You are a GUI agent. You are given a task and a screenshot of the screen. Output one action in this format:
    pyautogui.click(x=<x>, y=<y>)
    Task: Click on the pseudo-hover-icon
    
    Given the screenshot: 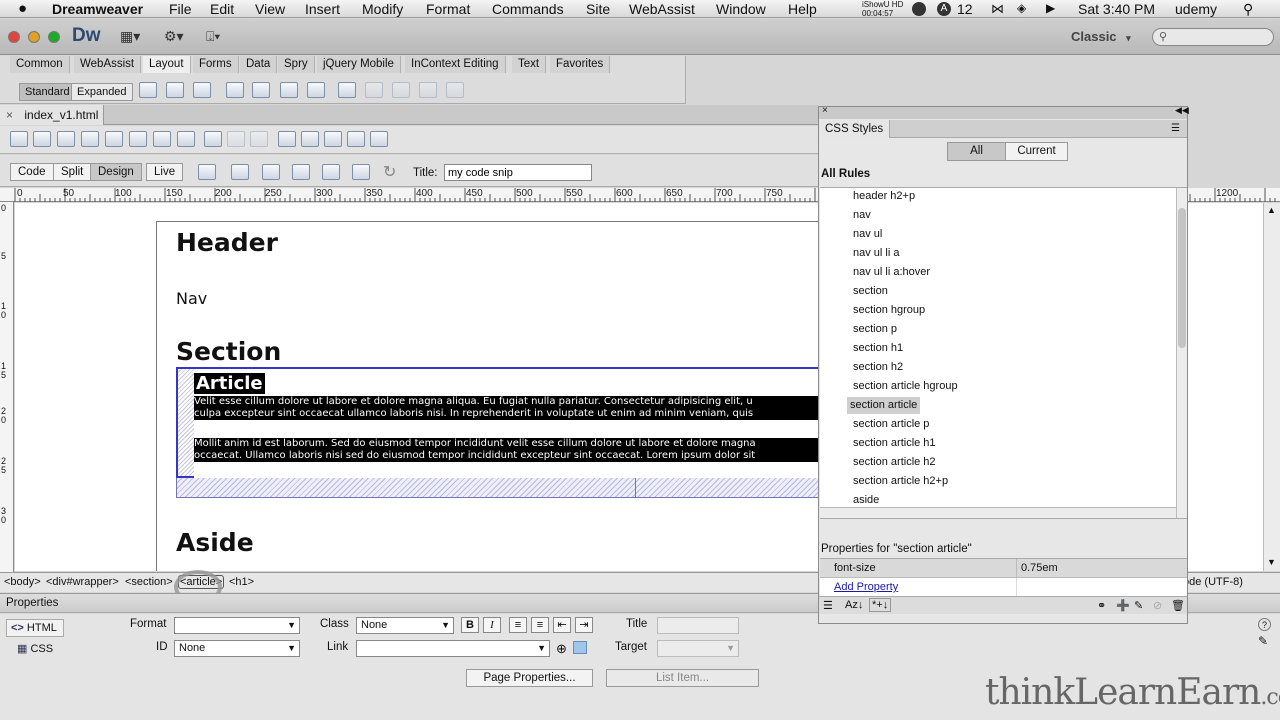 What is the action you would take?
    pyautogui.click(x=333, y=139)
    